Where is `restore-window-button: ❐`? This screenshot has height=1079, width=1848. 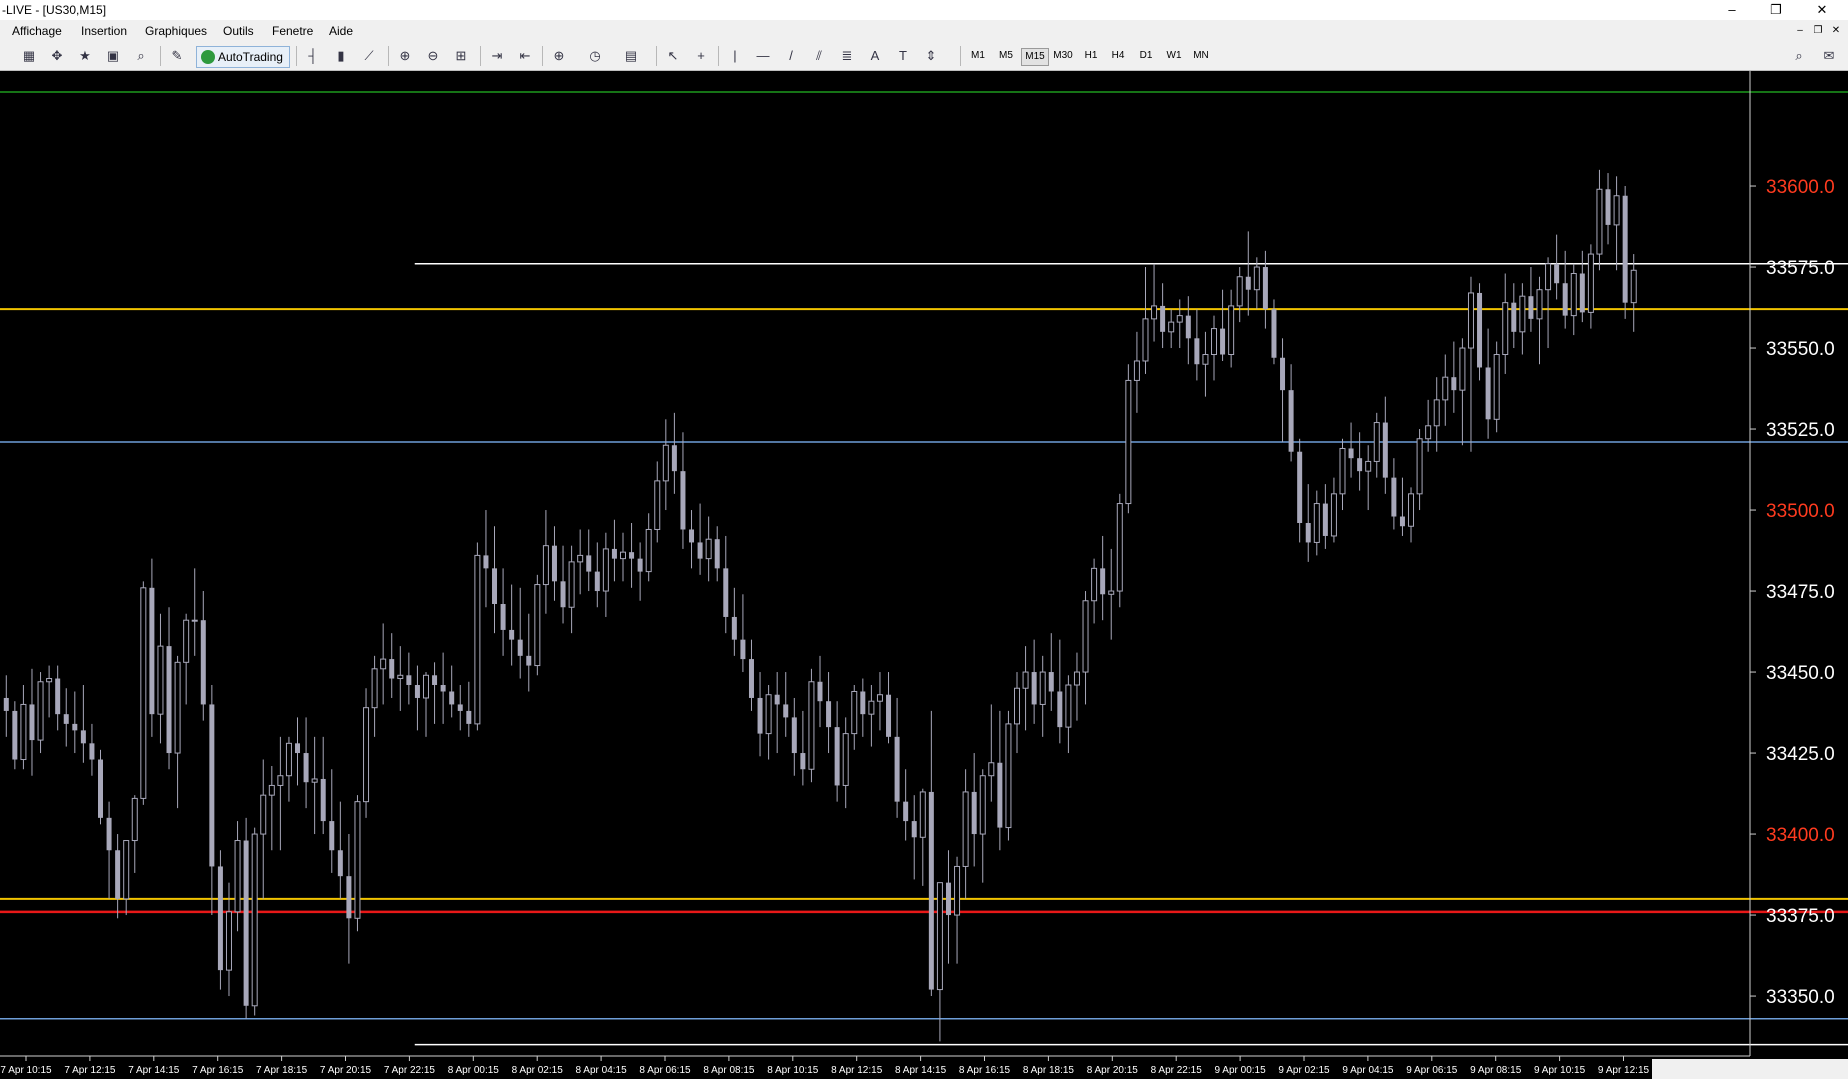
restore-window-button: ❐ is located at coordinates (1776, 10).